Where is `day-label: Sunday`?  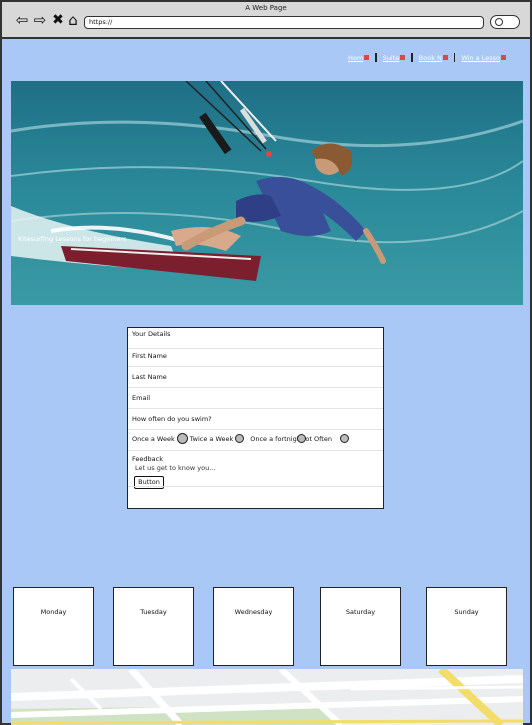 day-label: Sunday is located at coordinates (466, 612).